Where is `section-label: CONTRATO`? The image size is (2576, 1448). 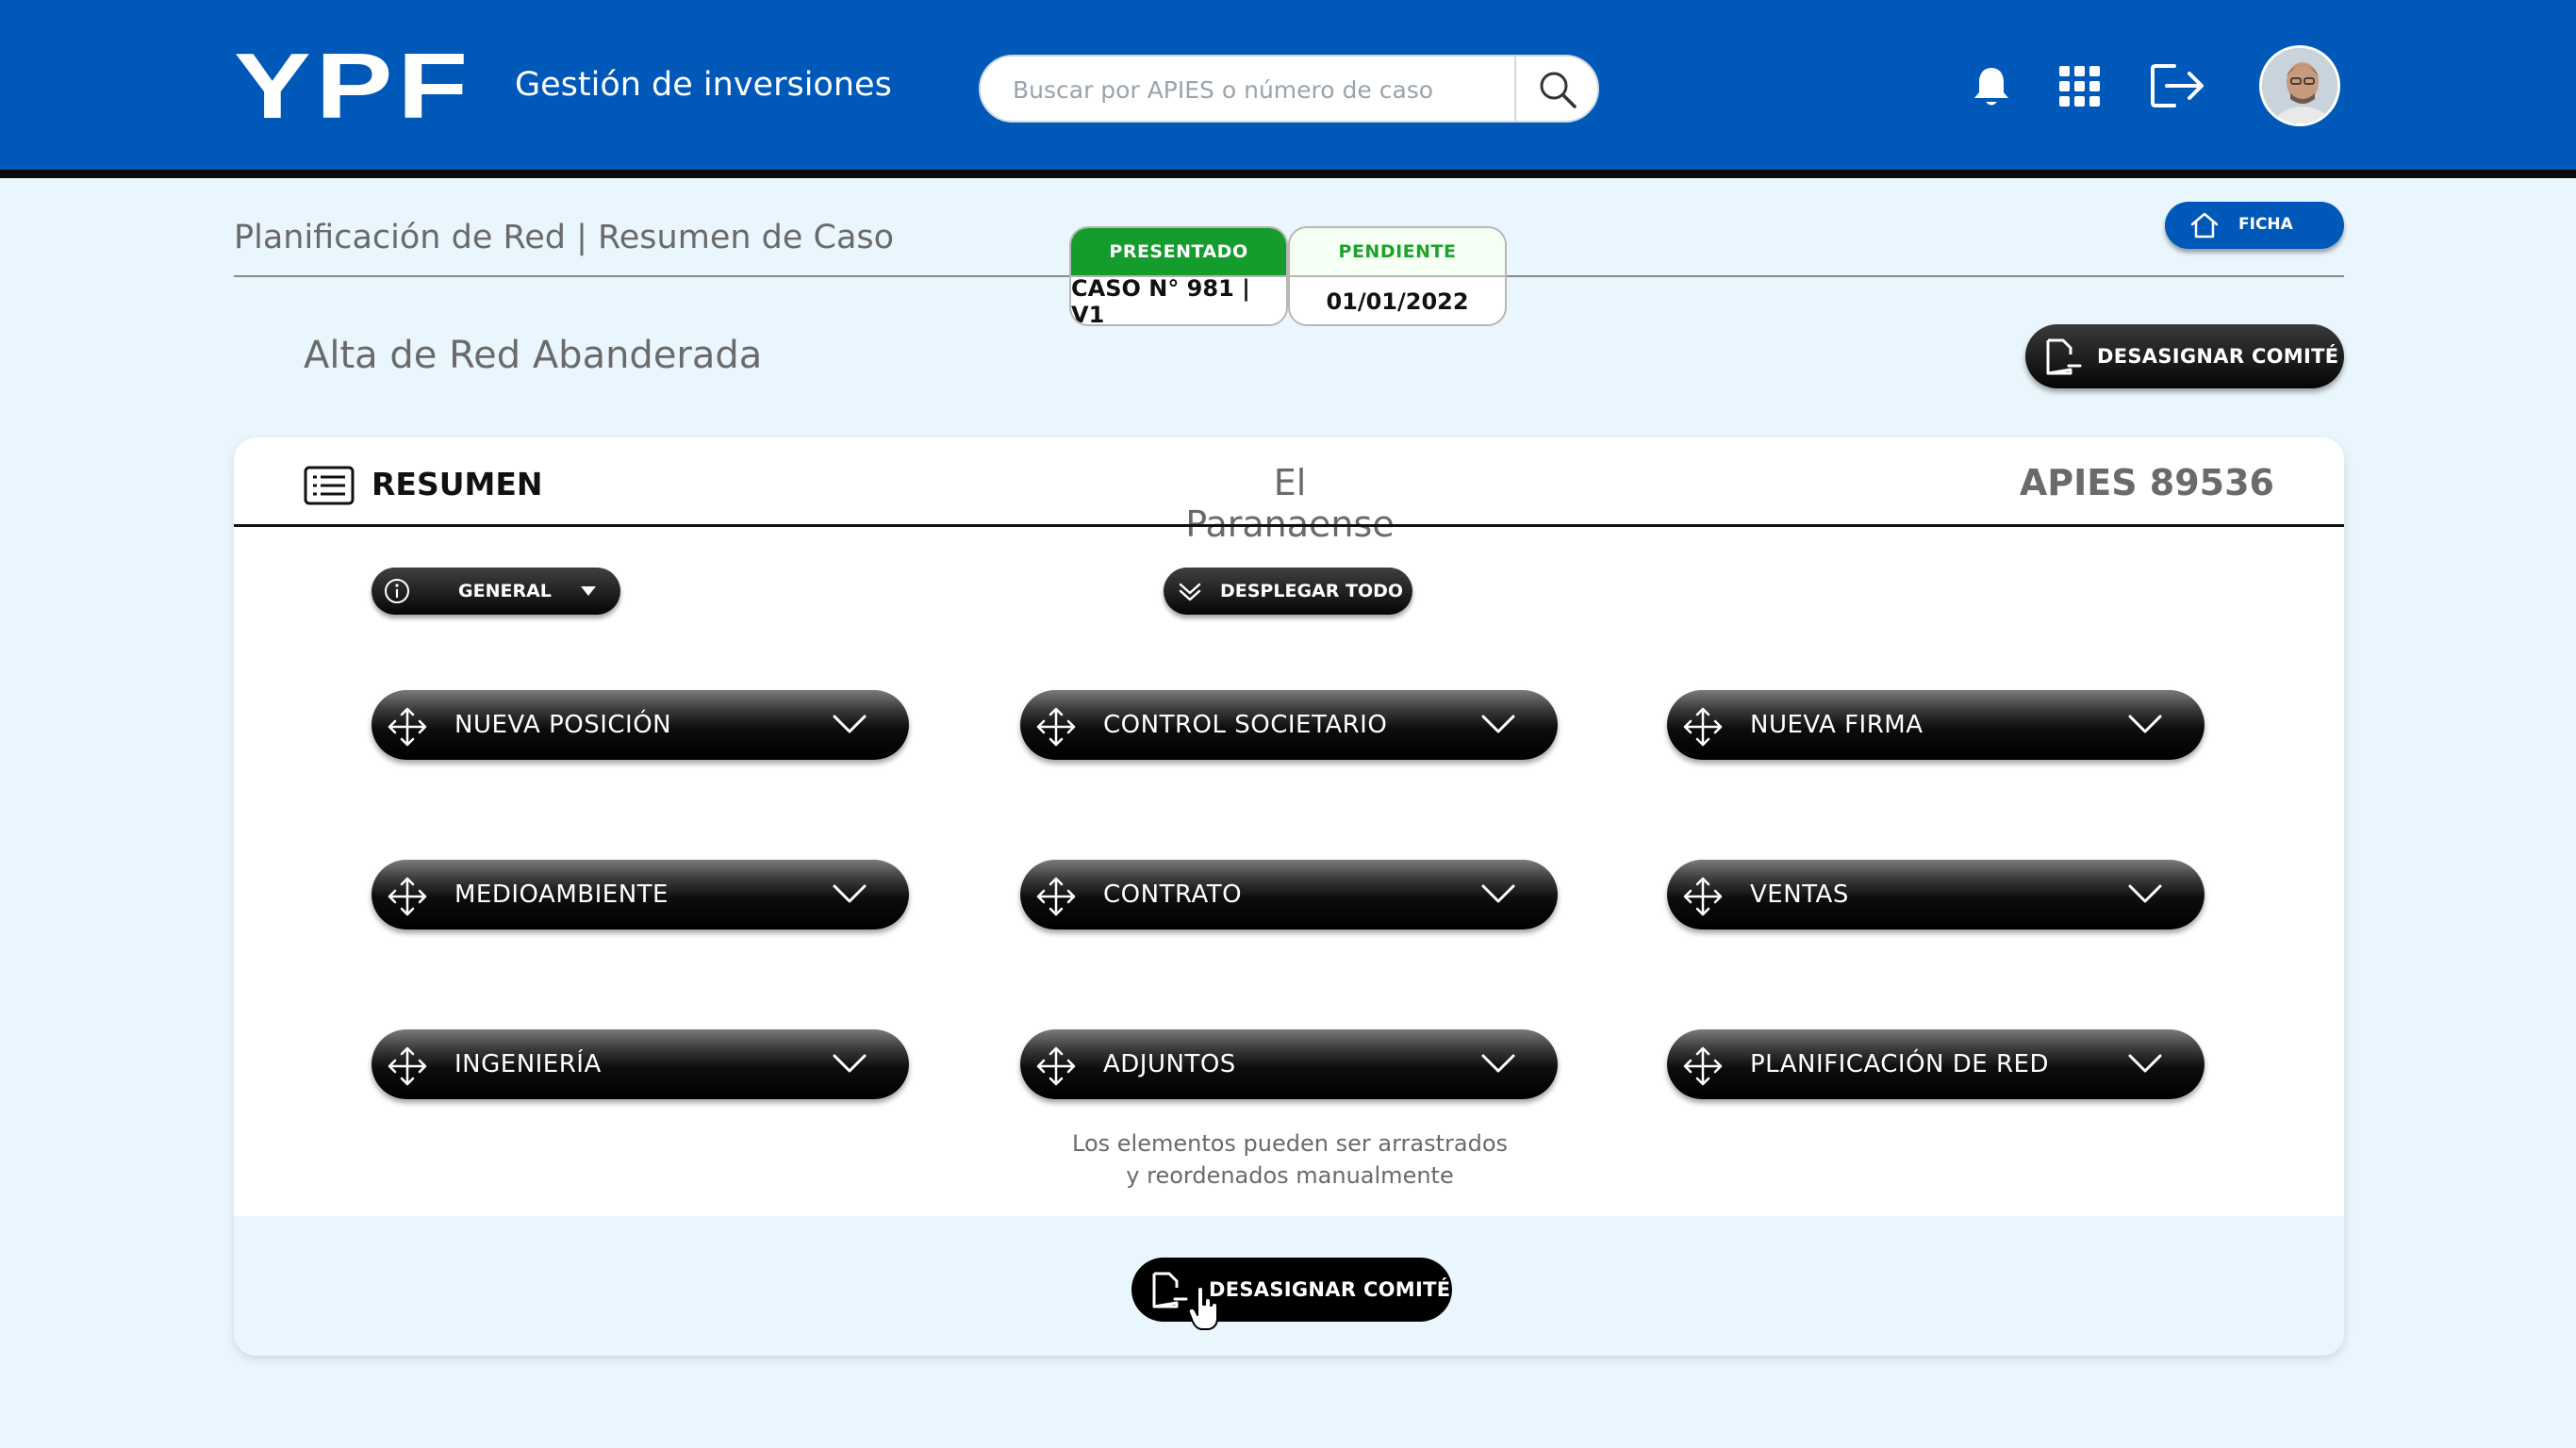 section-label: CONTRATO is located at coordinates (1173, 894).